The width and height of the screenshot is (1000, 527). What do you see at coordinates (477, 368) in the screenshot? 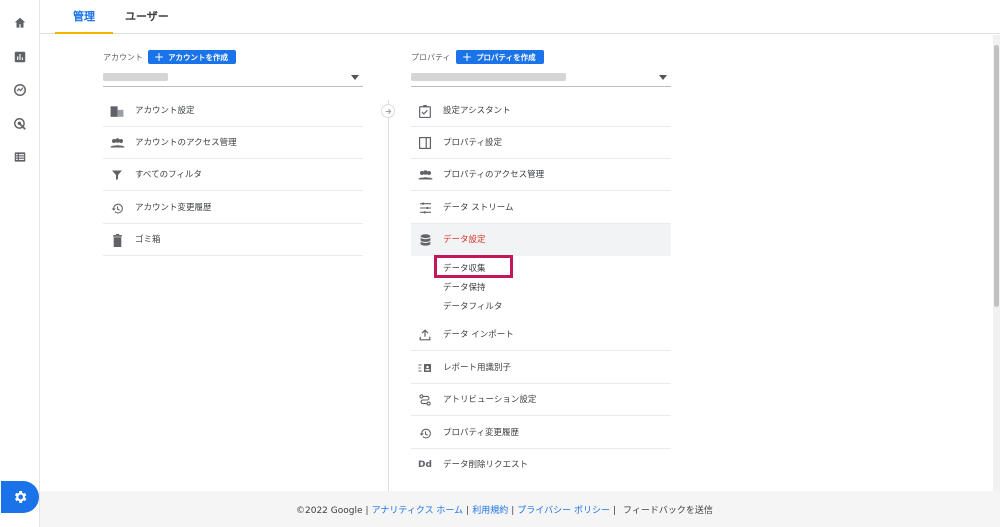
I see `list-item-label: レポート用識別子` at bounding box center [477, 368].